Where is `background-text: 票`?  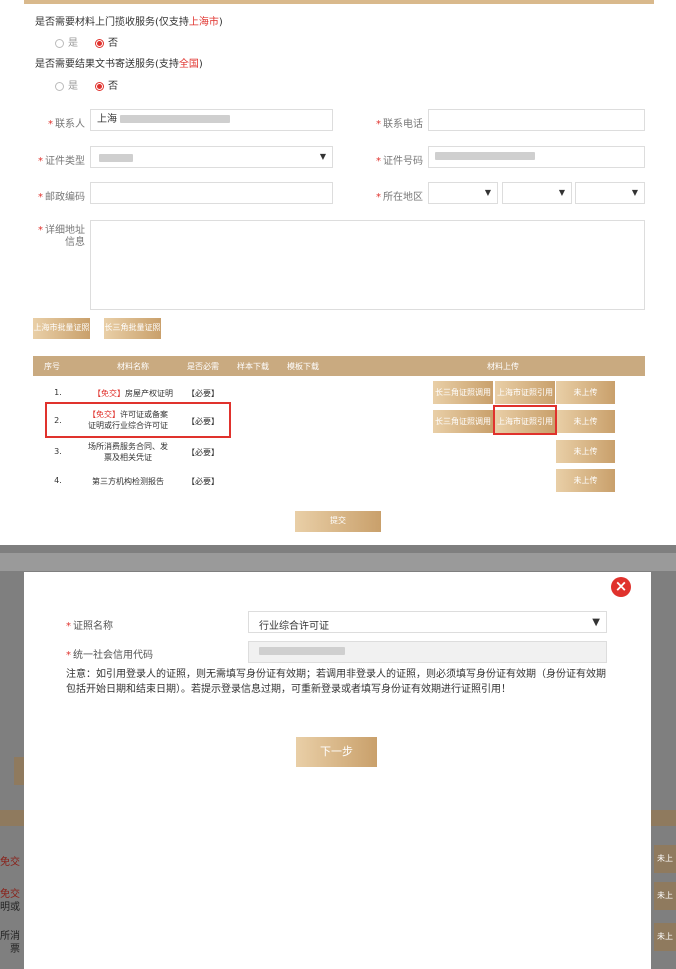 background-text: 票 is located at coordinates (15, 949).